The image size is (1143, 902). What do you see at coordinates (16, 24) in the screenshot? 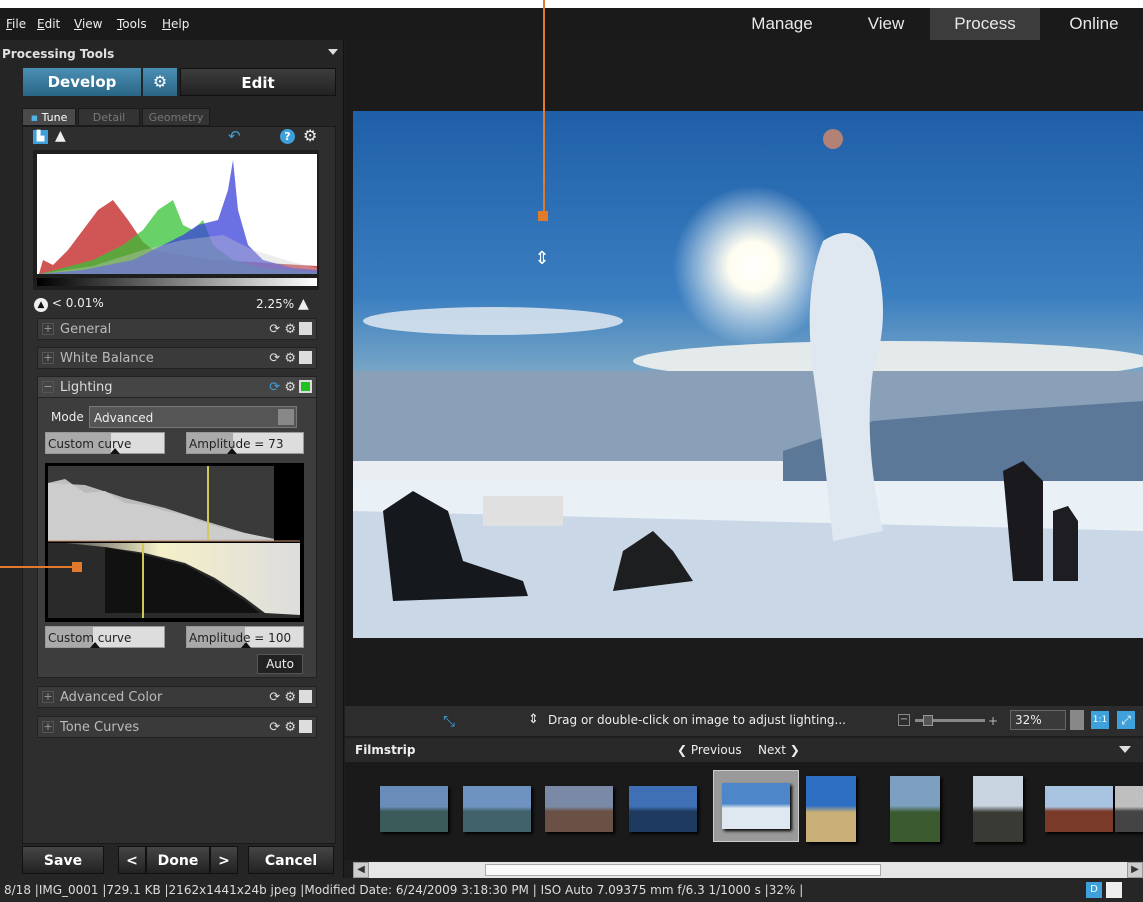
I see `menu-file: File` at bounding box center [16, 24].